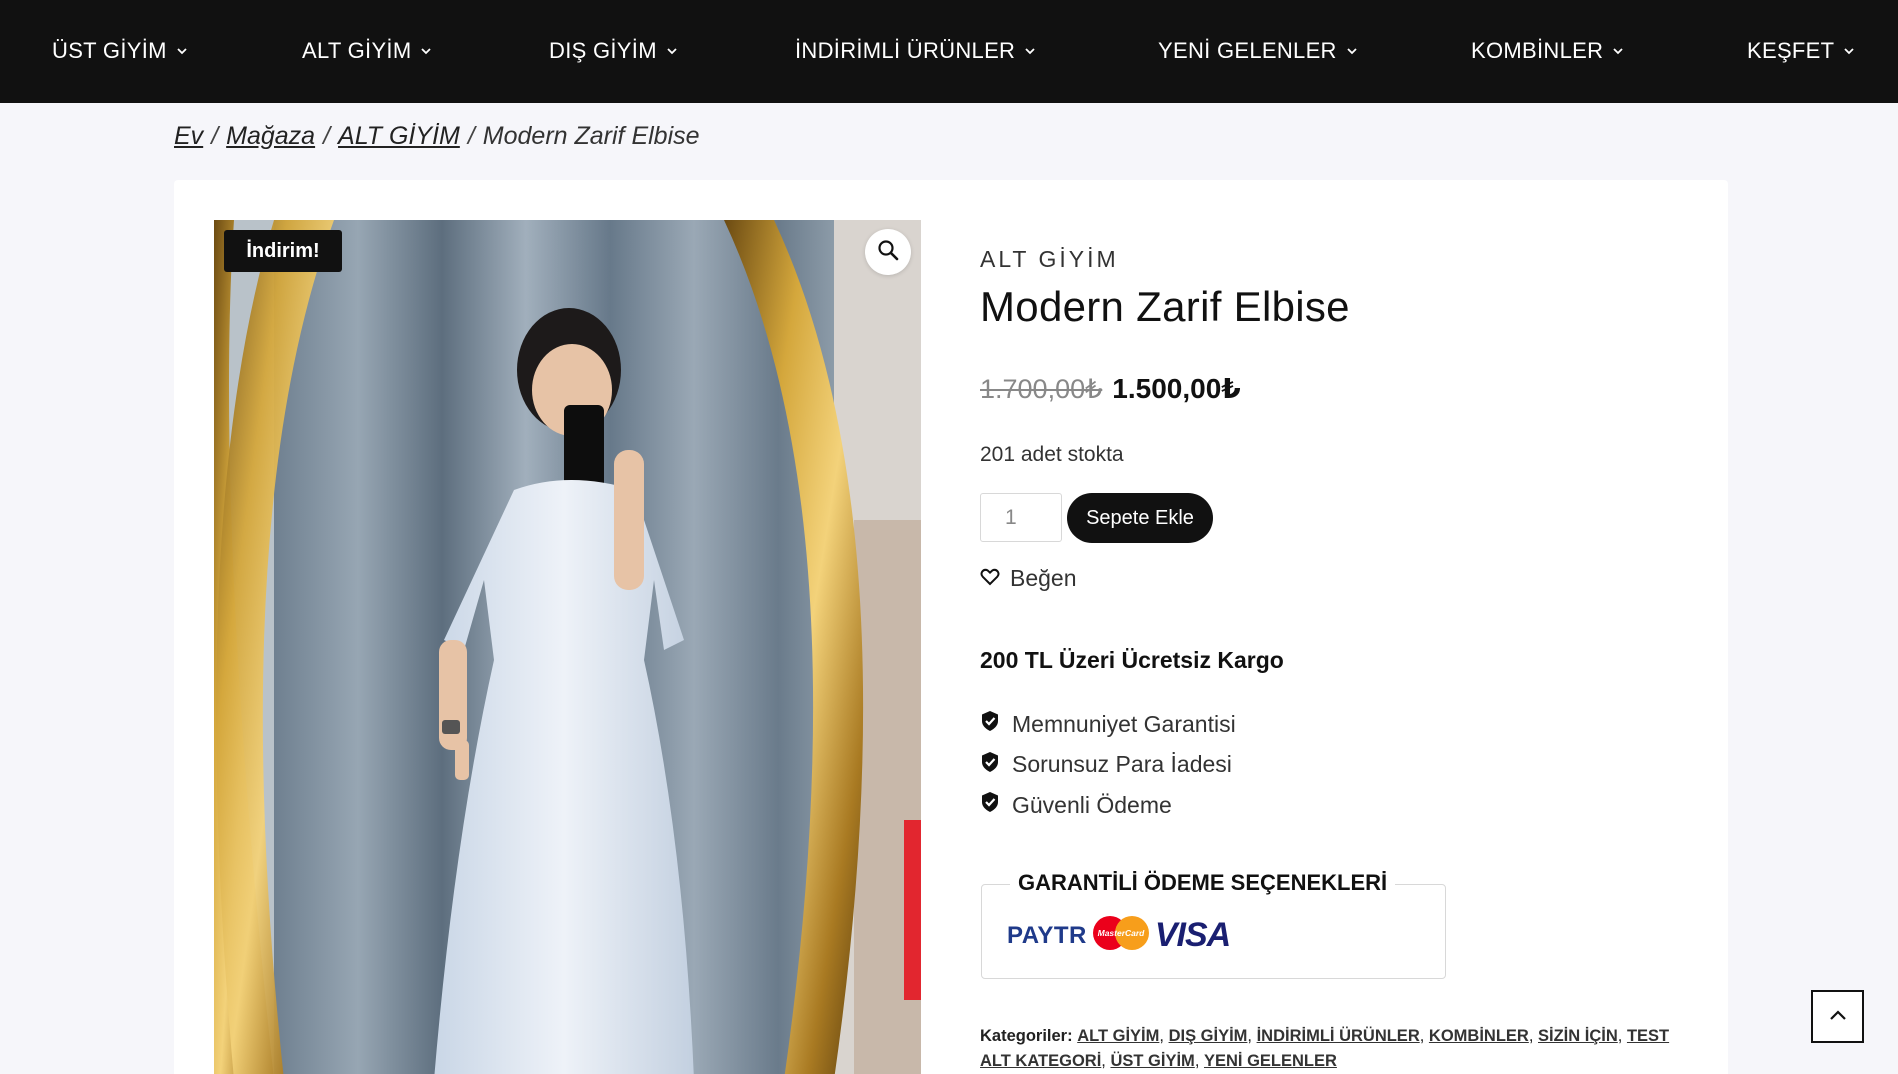 The width and height of the screenshot is (1898, 1074). Describe the element at coordinates (1132, 660) in the screenshot. I see `shipping-info: 200 TL Üzeri Ücretsiz Kargo` at that location.